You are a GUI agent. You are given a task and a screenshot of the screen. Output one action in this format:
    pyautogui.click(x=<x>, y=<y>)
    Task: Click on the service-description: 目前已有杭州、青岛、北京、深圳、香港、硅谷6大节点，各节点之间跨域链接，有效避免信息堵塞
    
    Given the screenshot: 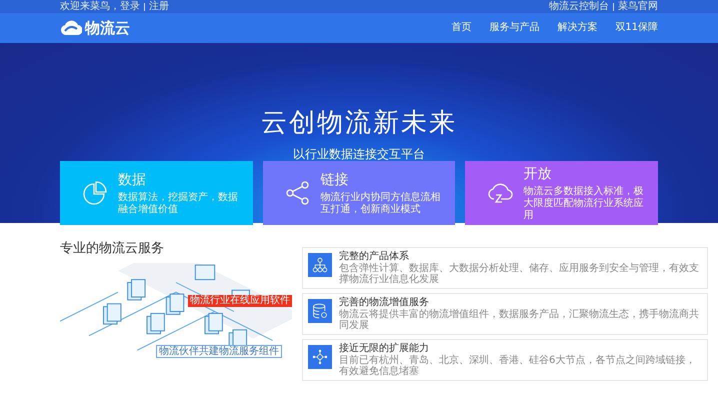 What is the action you would take?
    pyautogui.click(x=517, y=366)
    